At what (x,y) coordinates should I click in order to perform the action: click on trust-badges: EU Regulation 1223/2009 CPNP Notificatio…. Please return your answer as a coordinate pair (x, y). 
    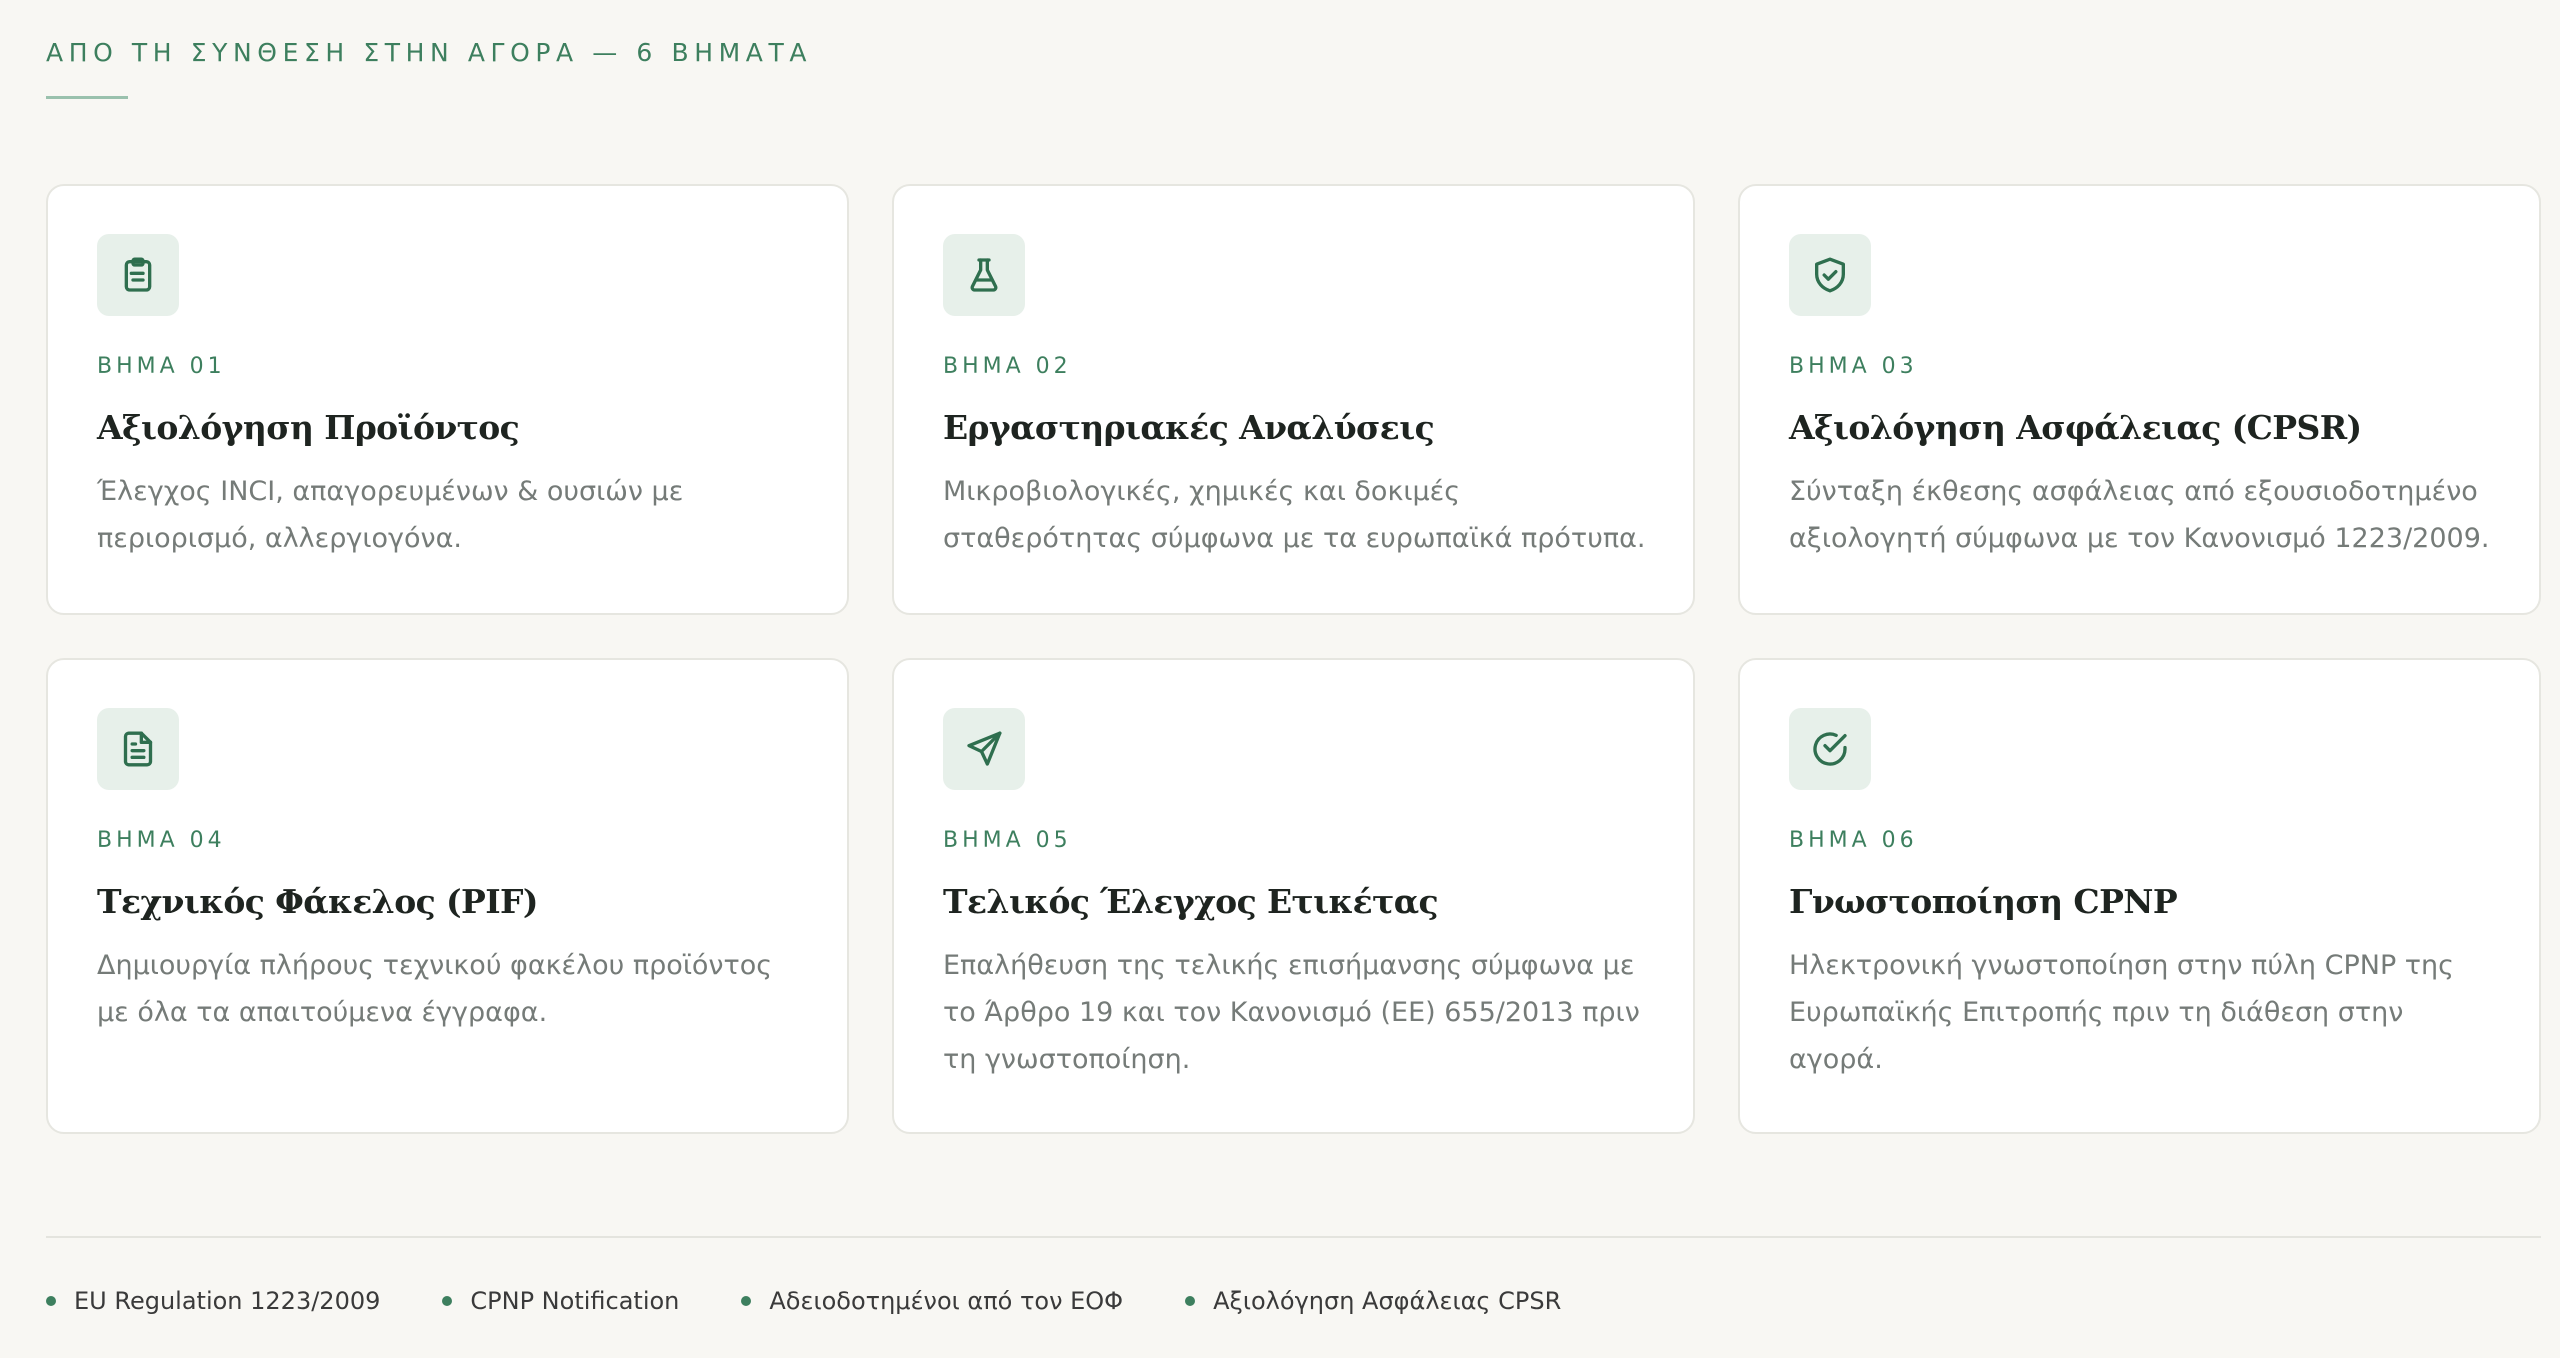
    Looking at the image, I should click on (834, 1301).